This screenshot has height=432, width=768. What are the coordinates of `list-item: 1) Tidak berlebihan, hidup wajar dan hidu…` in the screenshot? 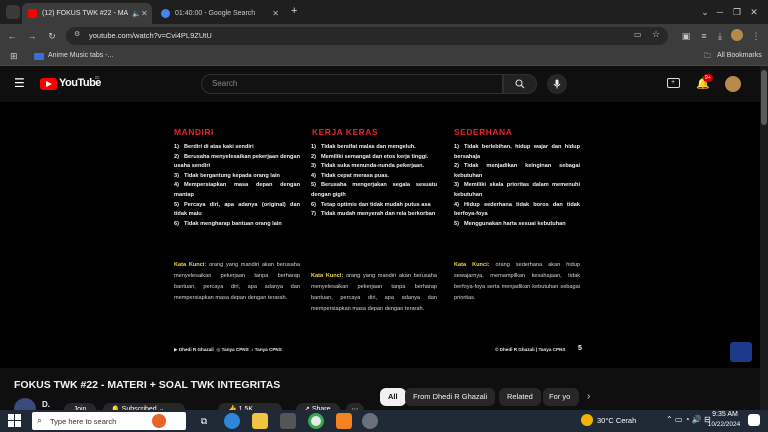 It's located at (517, 152).